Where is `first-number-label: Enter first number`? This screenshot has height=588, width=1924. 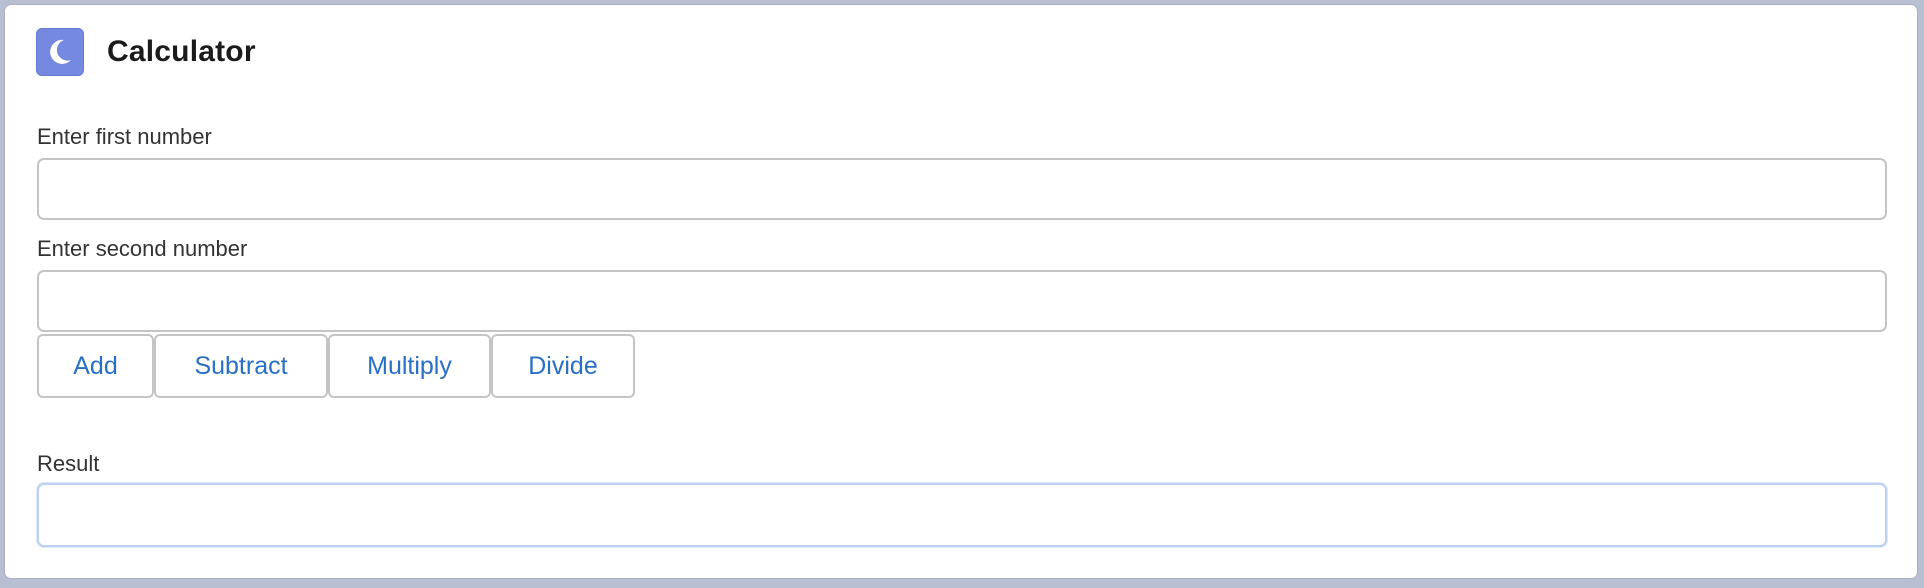 first-number-label: Enter first number is located at coordinates (124, 136).